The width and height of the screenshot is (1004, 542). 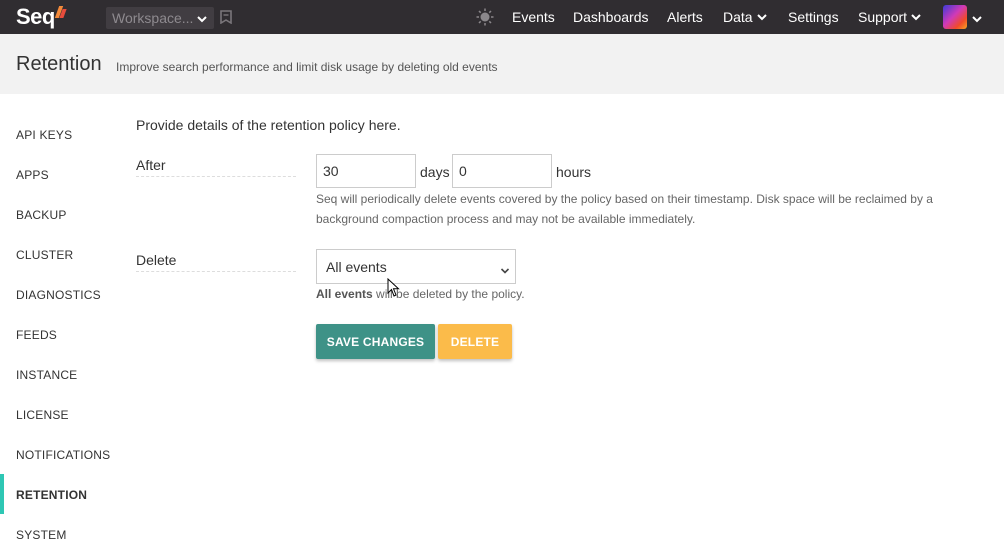 What do you see at coordinates (46, 375) in the screenshot?
I see `sidebar-item-instance: INSTANCE` at bounding box center [46, 375].